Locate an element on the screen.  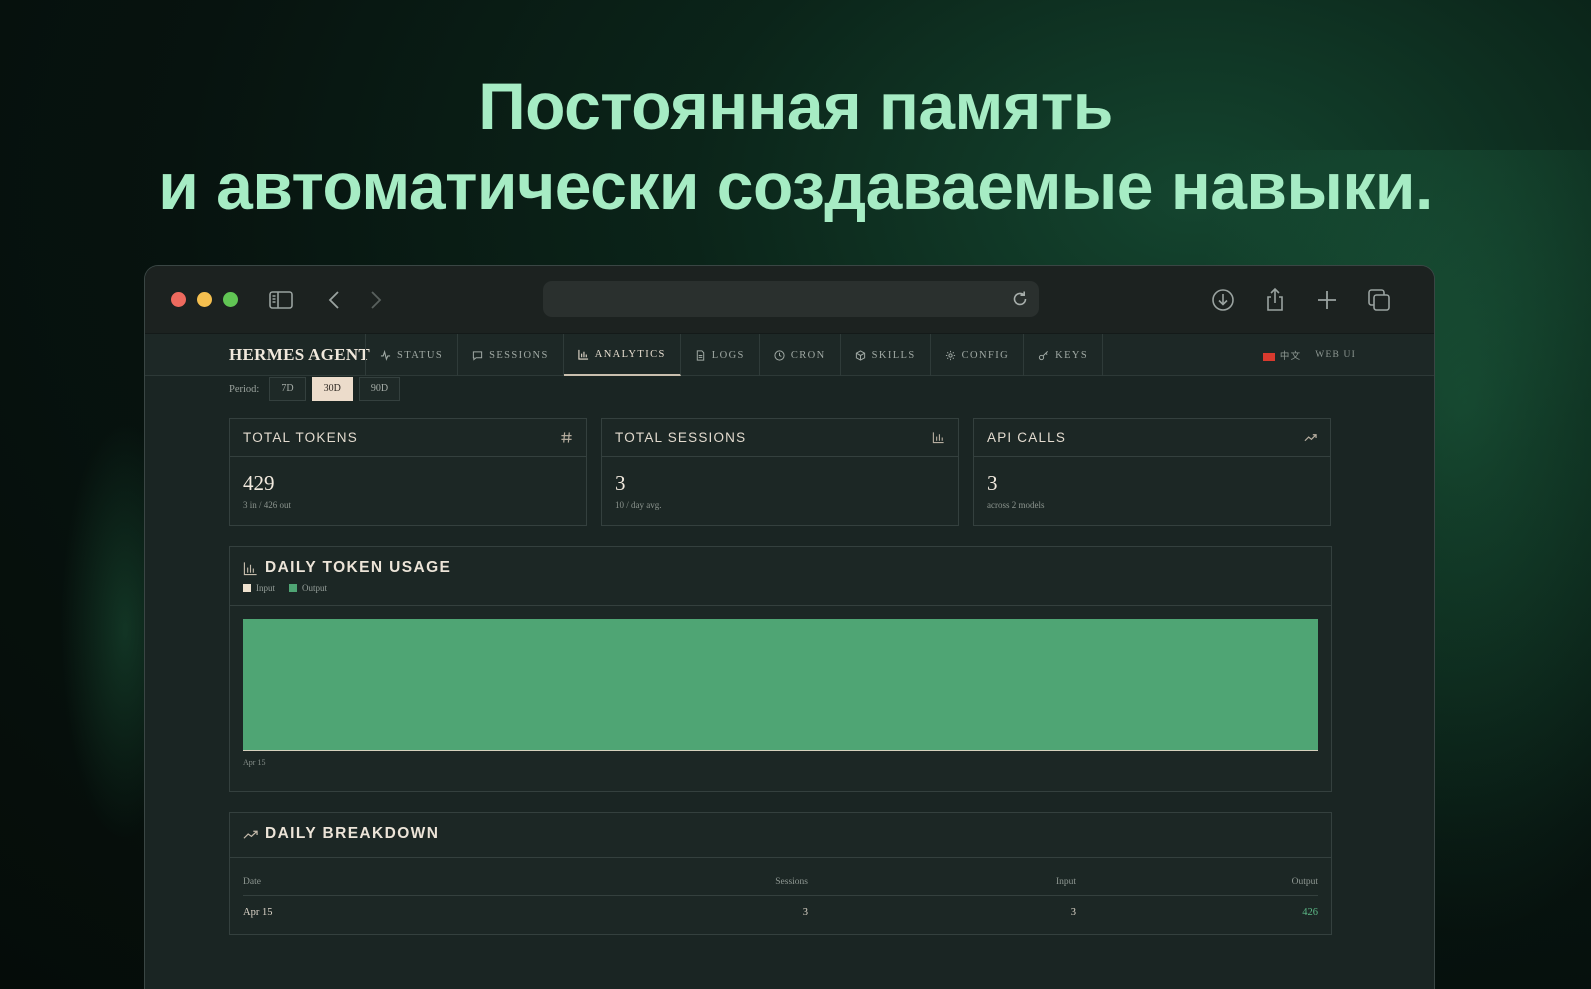
column-header-date: Date is located at coordinates (252, 881).